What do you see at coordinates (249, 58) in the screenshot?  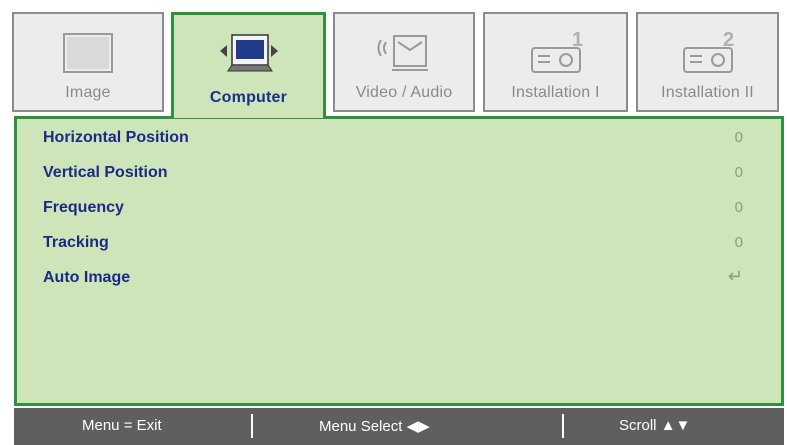 I see `computer-icon` at bounding box center [249, 58].